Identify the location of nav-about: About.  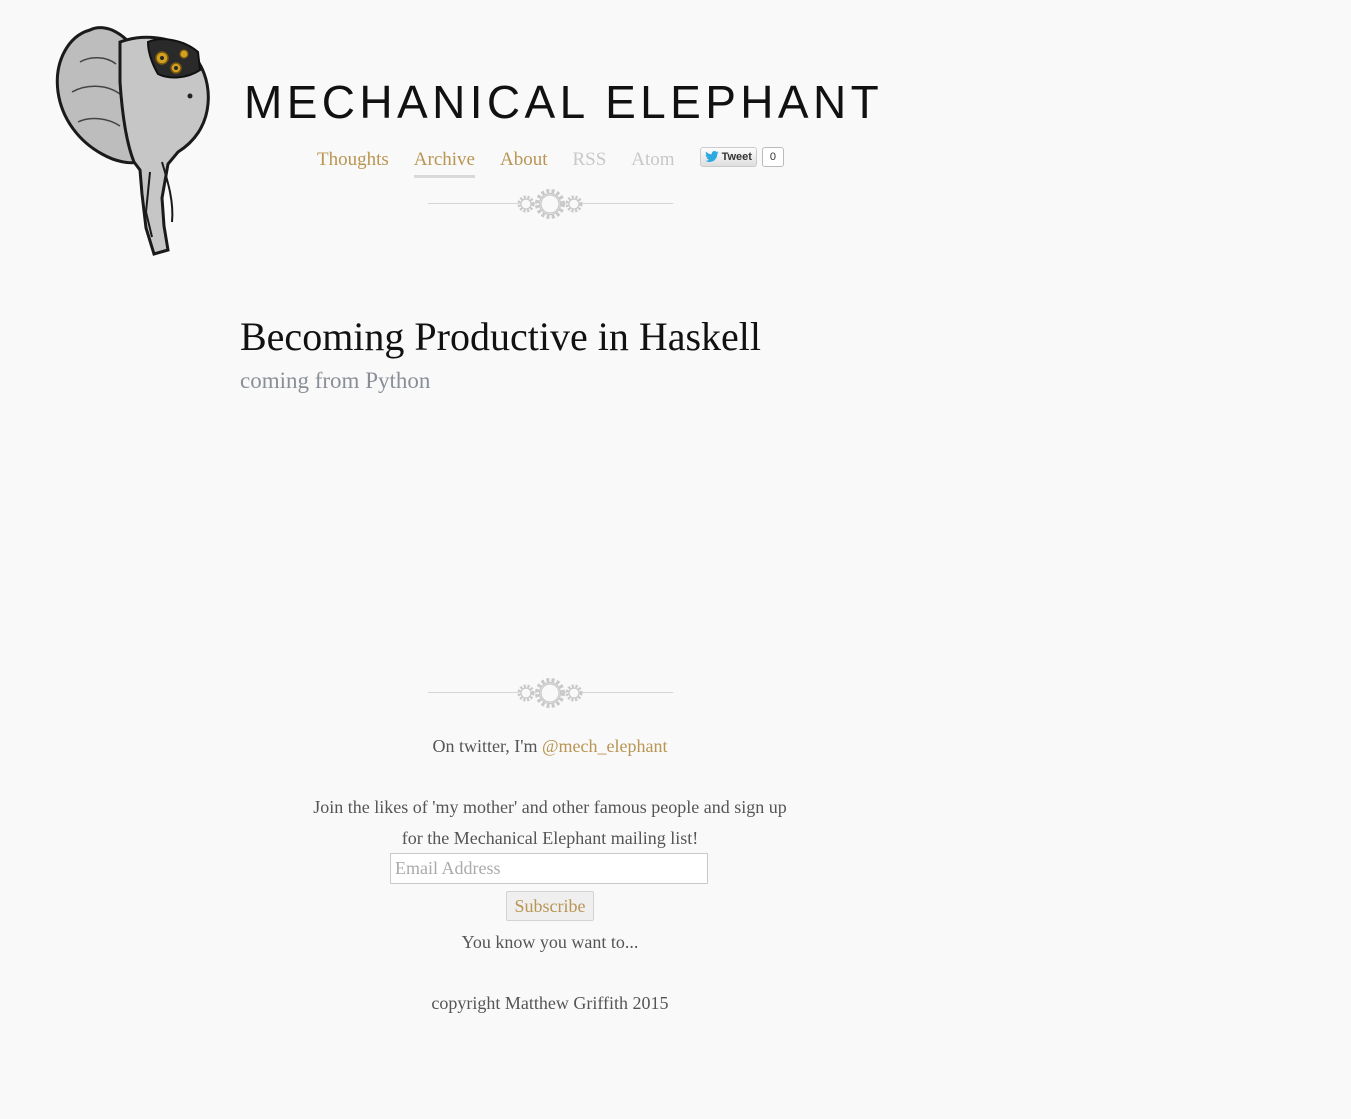
(524, 160).